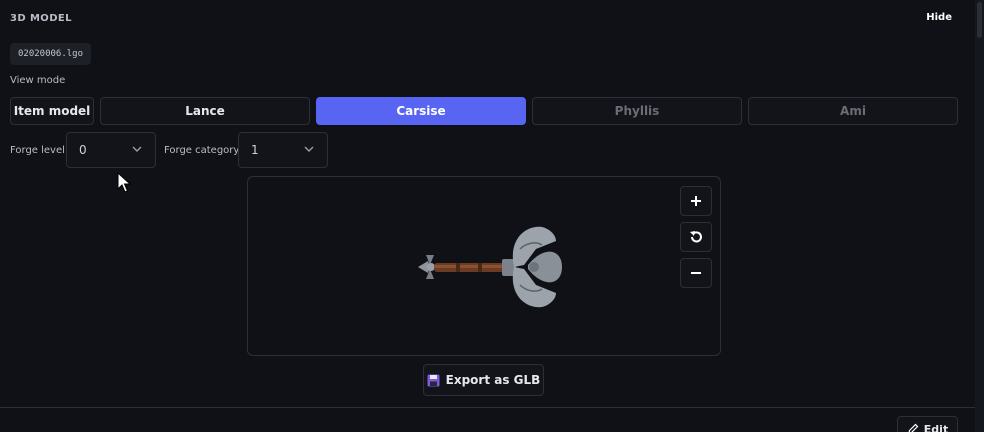  What do you see at coordinates (255, 150) in the screenshot?
I see `forge-category-value: 1` at bounding box center [255, 150].